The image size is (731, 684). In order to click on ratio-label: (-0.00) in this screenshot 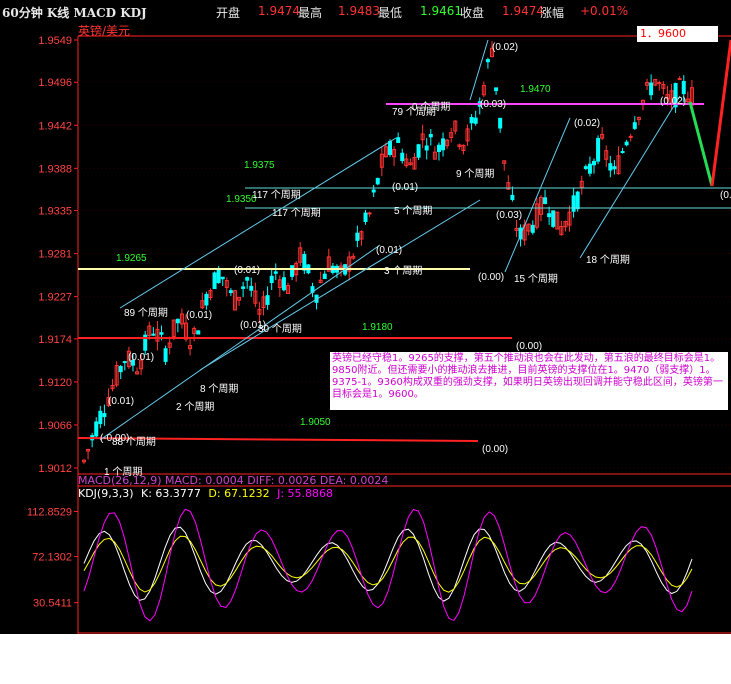, I will do `click(114, 438)`.